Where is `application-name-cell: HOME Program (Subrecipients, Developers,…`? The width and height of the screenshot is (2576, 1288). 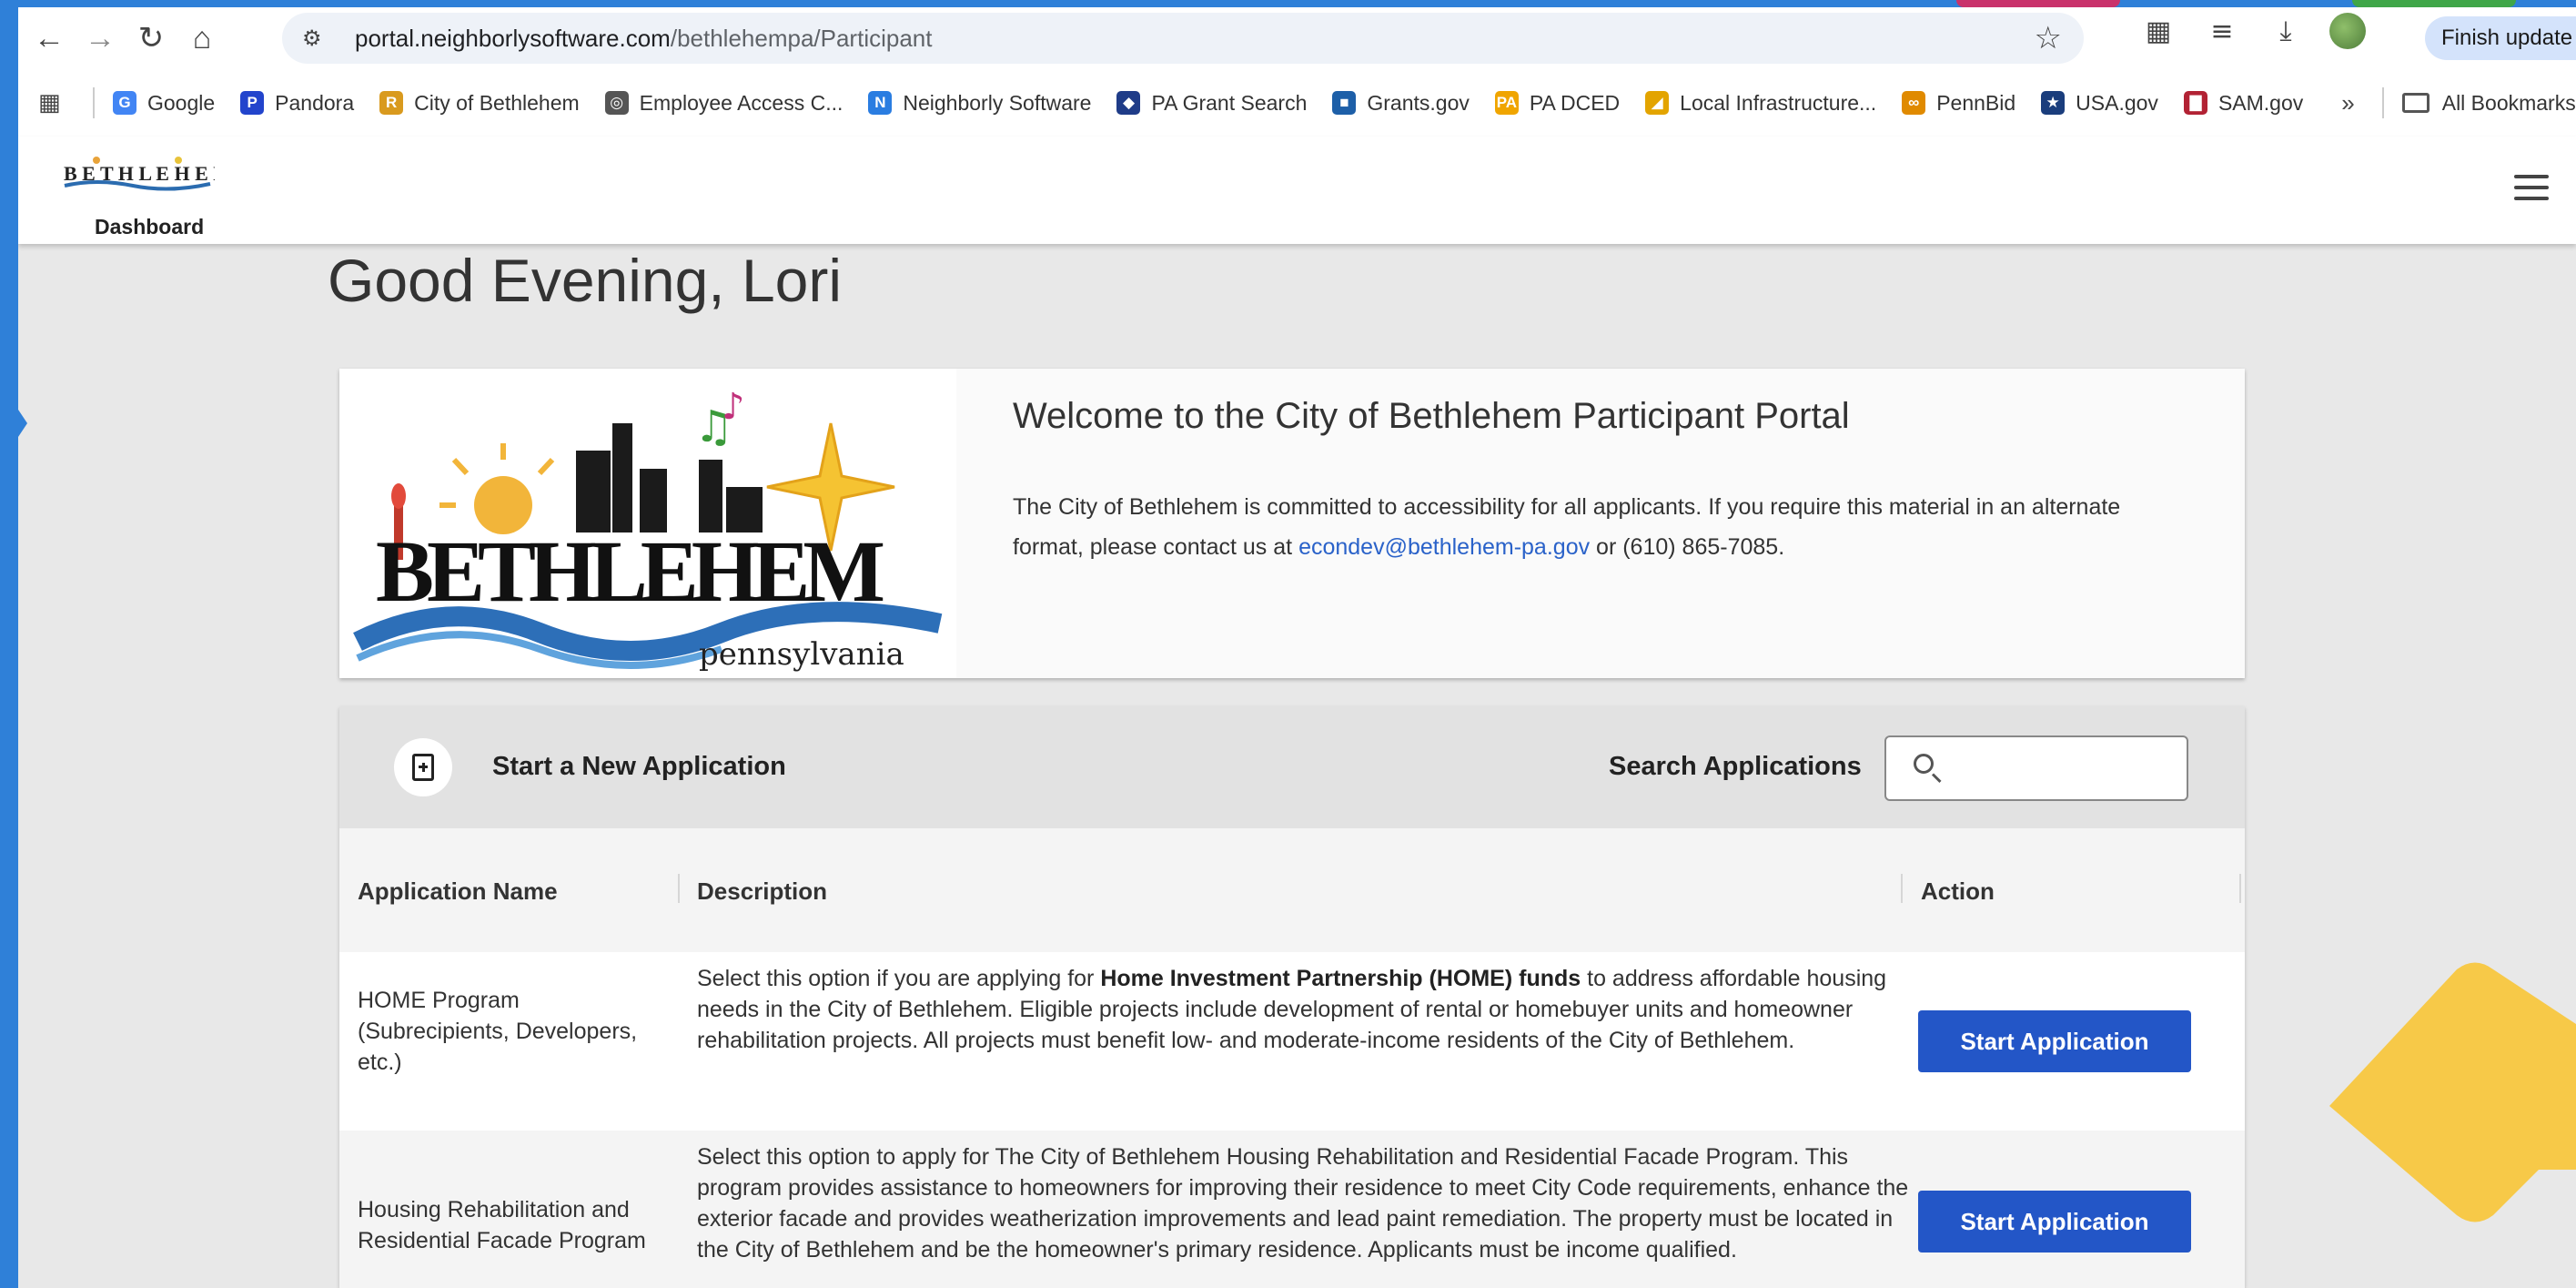
application-name-cell: HOME Program (Subrecipients, Developers,… is located at coordinates (498, 1031).